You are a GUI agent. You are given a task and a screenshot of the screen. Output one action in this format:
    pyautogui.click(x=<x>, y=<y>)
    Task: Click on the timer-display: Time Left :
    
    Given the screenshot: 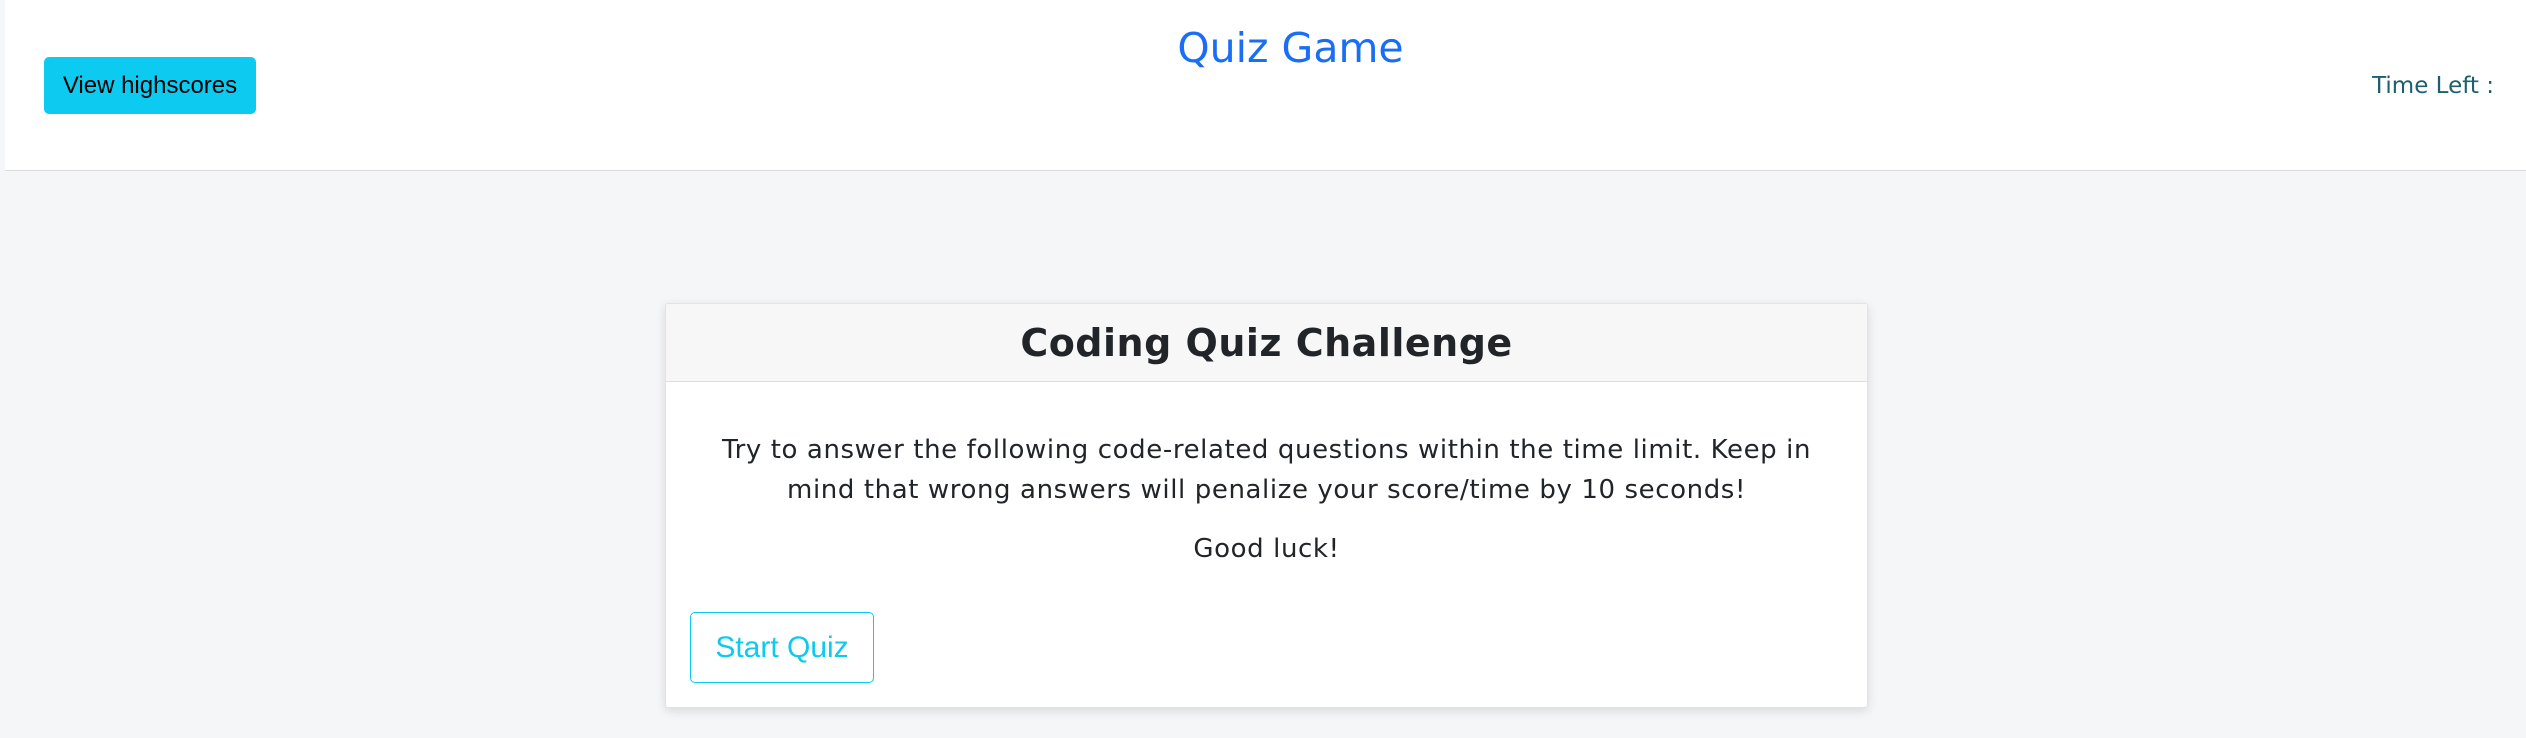 What is the action you would take?
    pyautogui.click(x=2437, y=86)
    